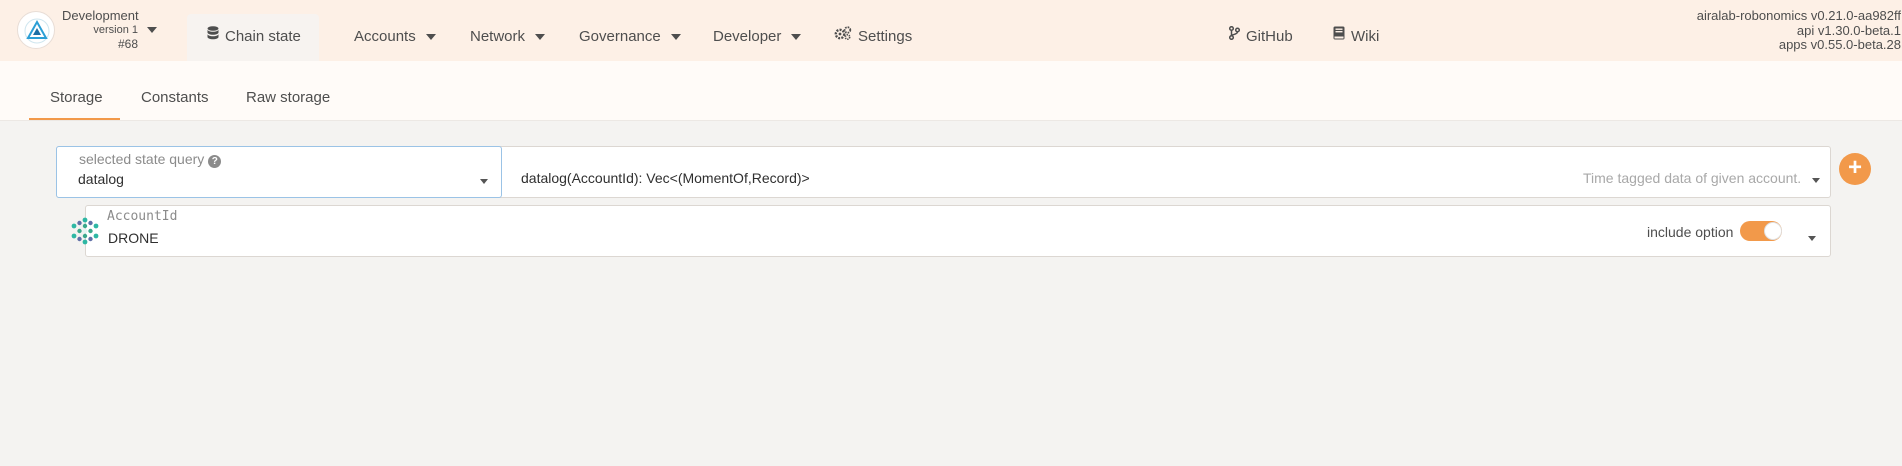  What do you see at coordinates (1269, 36) in the screenshot?
I see `link-label: GitHub` at bounding box center [1269, 36].